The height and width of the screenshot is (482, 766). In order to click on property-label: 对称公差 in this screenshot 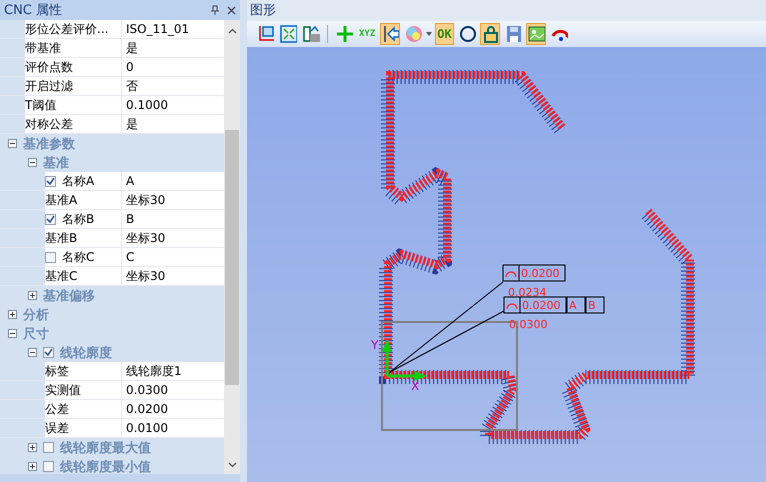, I will do `click(49, 124)`.